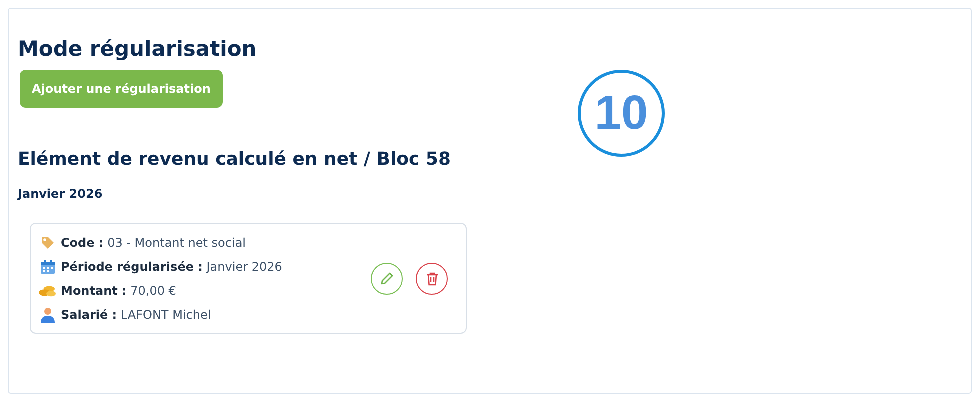 Image resolution: width=980 pixels, height=414 pixels. What do you see at coordinates (121, 89) in the screenshot?
I see `add-regularisation-button: Ajouter une régularisation` at bounding box center [121, 89].